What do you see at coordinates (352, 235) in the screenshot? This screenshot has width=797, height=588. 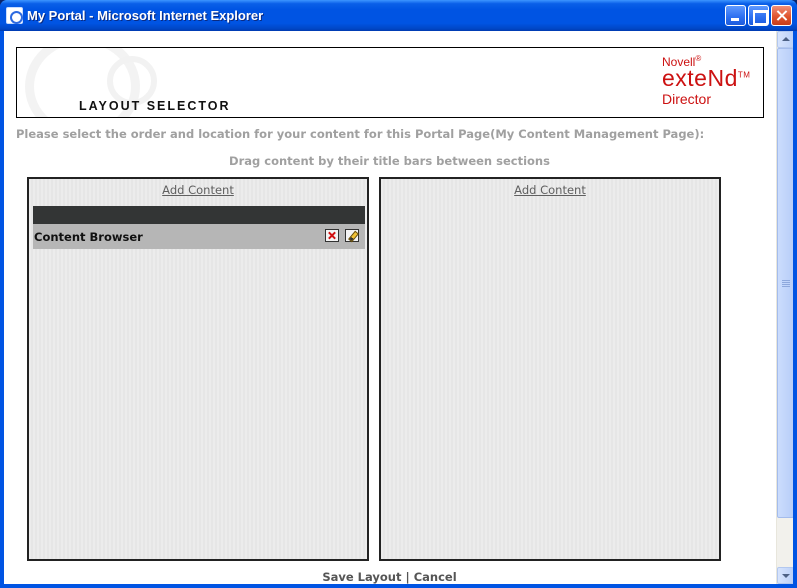 I see `edit-icon` at bounding box center [352, 235].